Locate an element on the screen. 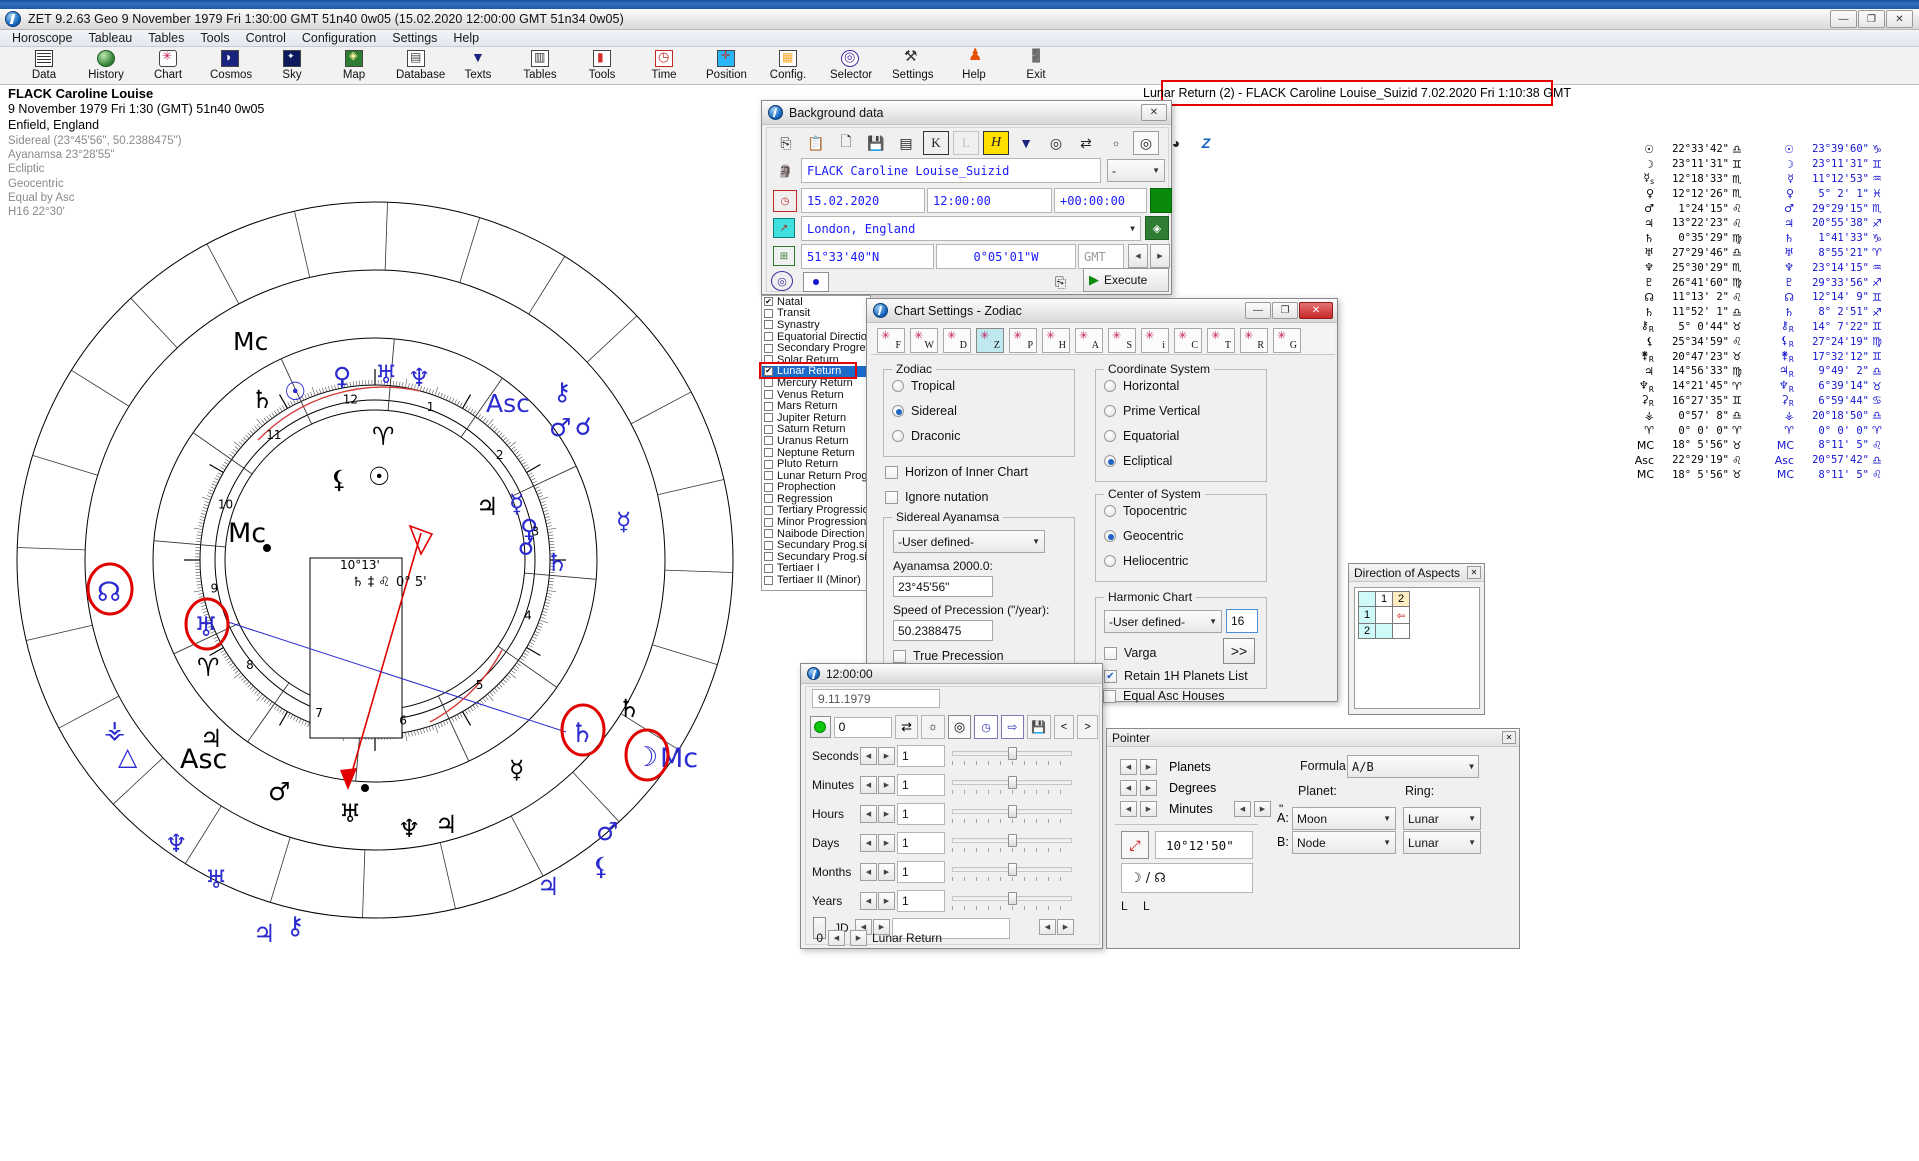 Image resolution: width=1919 pixels, height=1161 pixels. settings-tab-C: ✳ C is located at coordinates (1188, 340).